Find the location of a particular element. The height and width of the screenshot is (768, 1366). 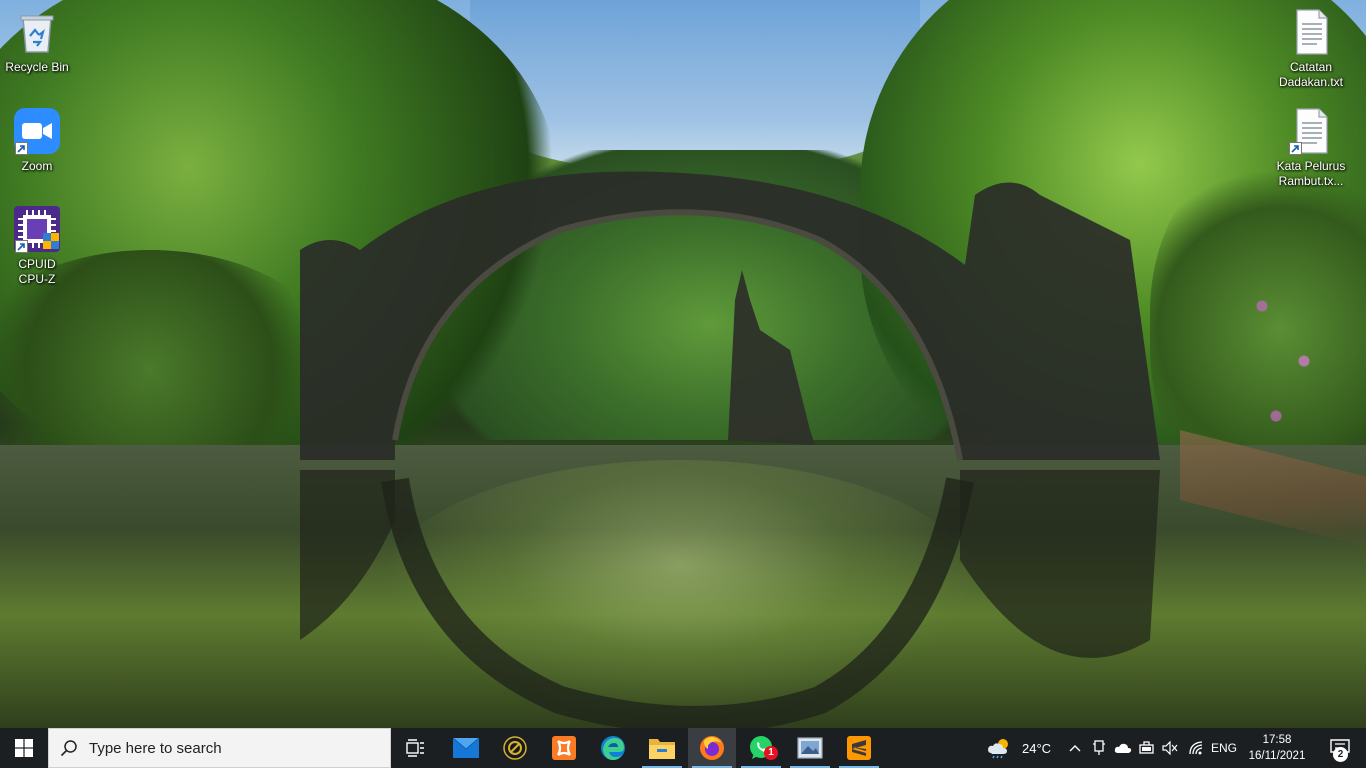

desktop-icon-label: Zoom is located at coordinates (37, 166).